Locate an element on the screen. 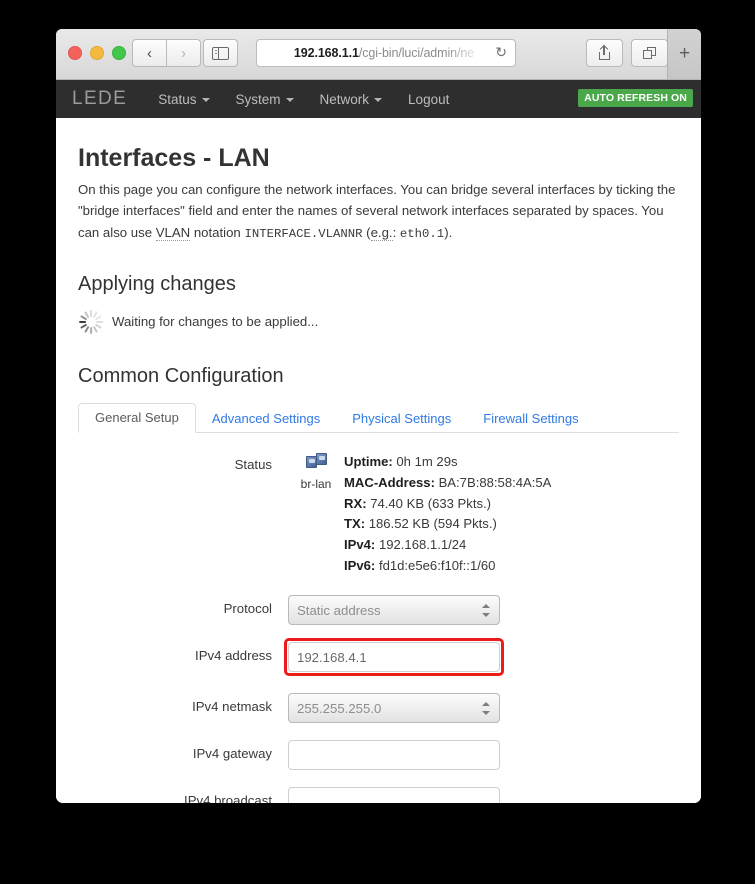 Image resolution: width=755 pixels, height=884 pixels. lede-logo: LEDE is located at coordinates (99, 99).